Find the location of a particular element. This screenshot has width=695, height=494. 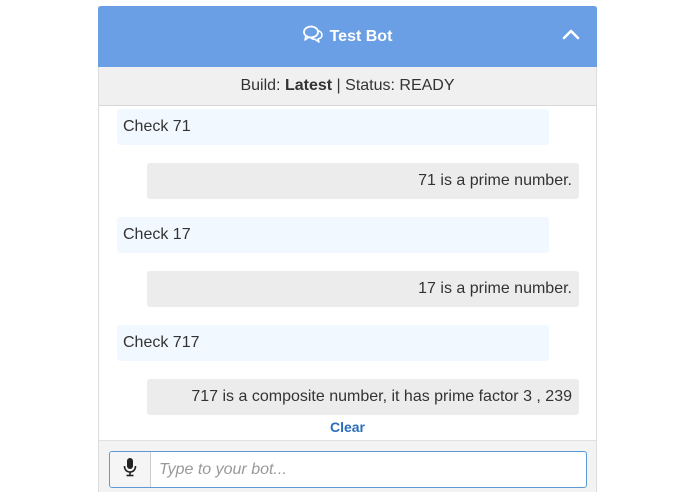

status-text: Status: READY is located at coordinates (400, 85).